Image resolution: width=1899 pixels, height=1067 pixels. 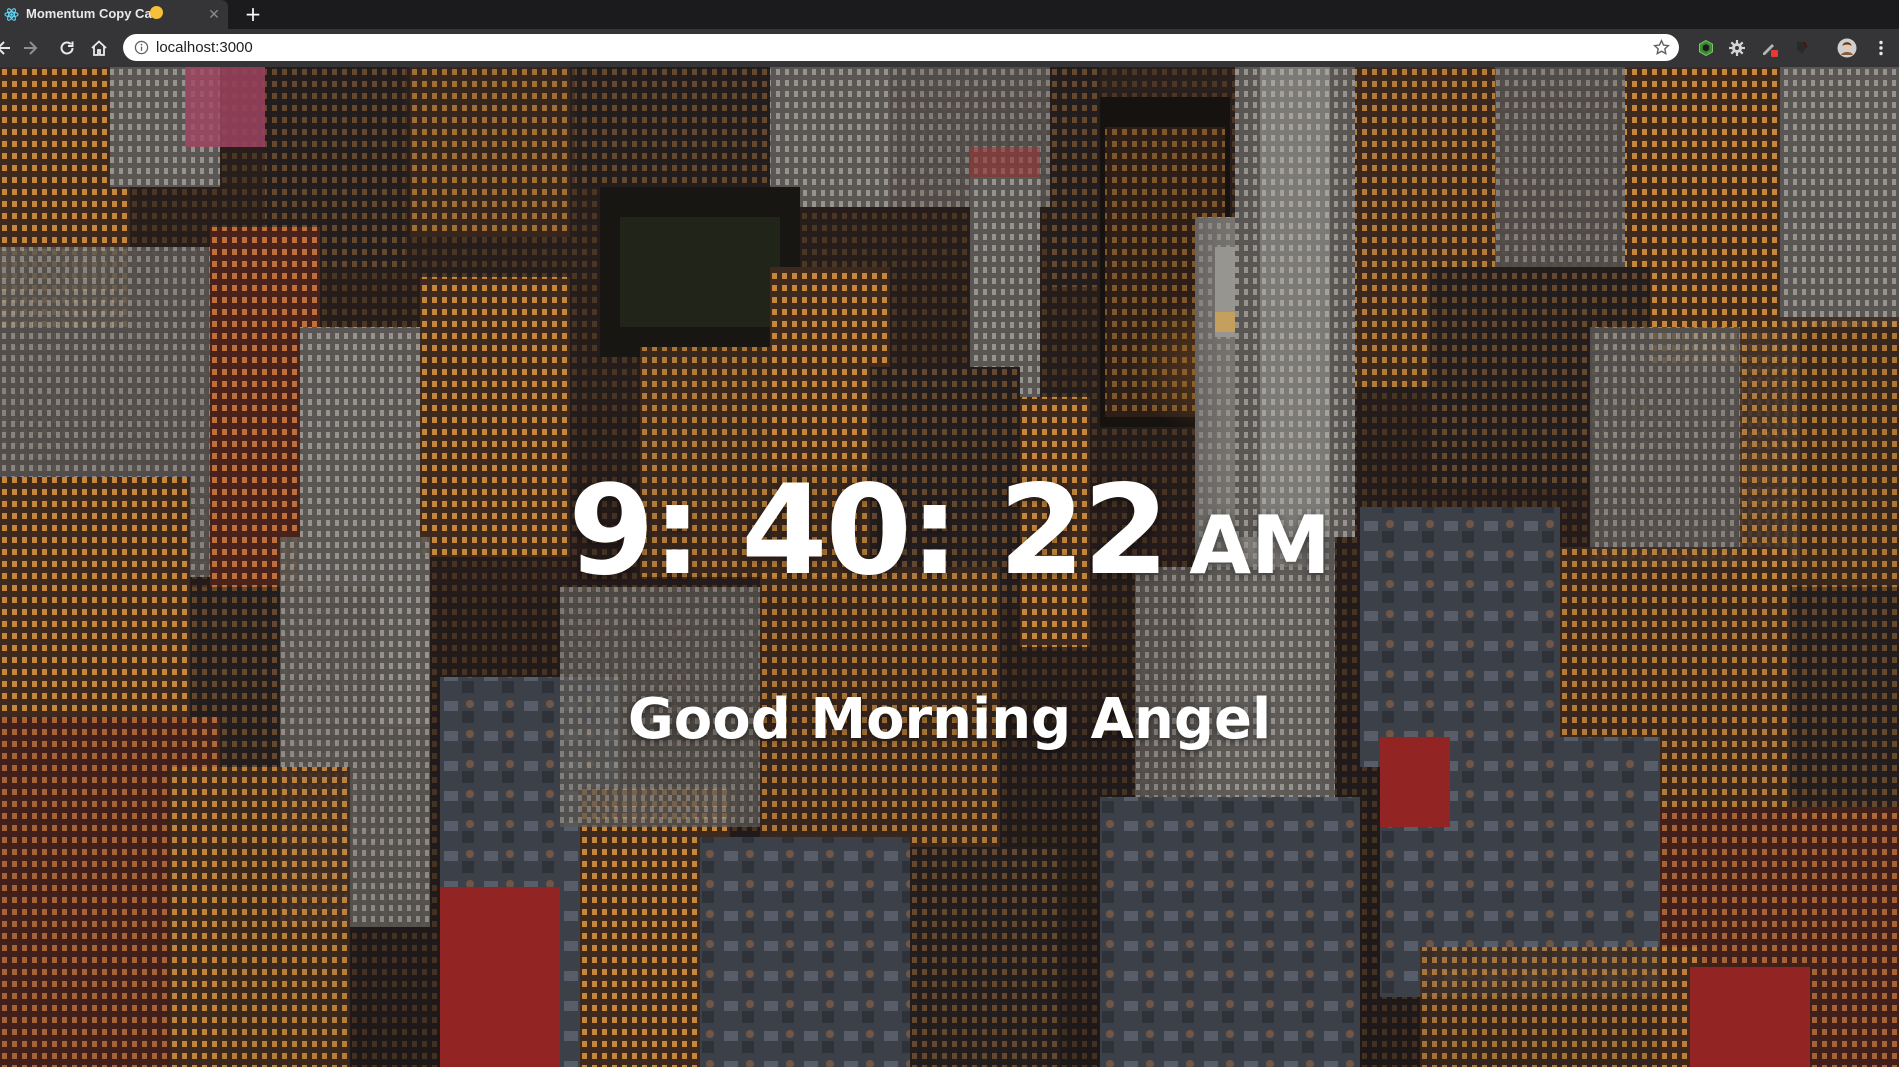 What do you see at coordinates (214, 14) in the screenshot?
I see `close-tab-icon: ✕` at bounding box center [214, 14].